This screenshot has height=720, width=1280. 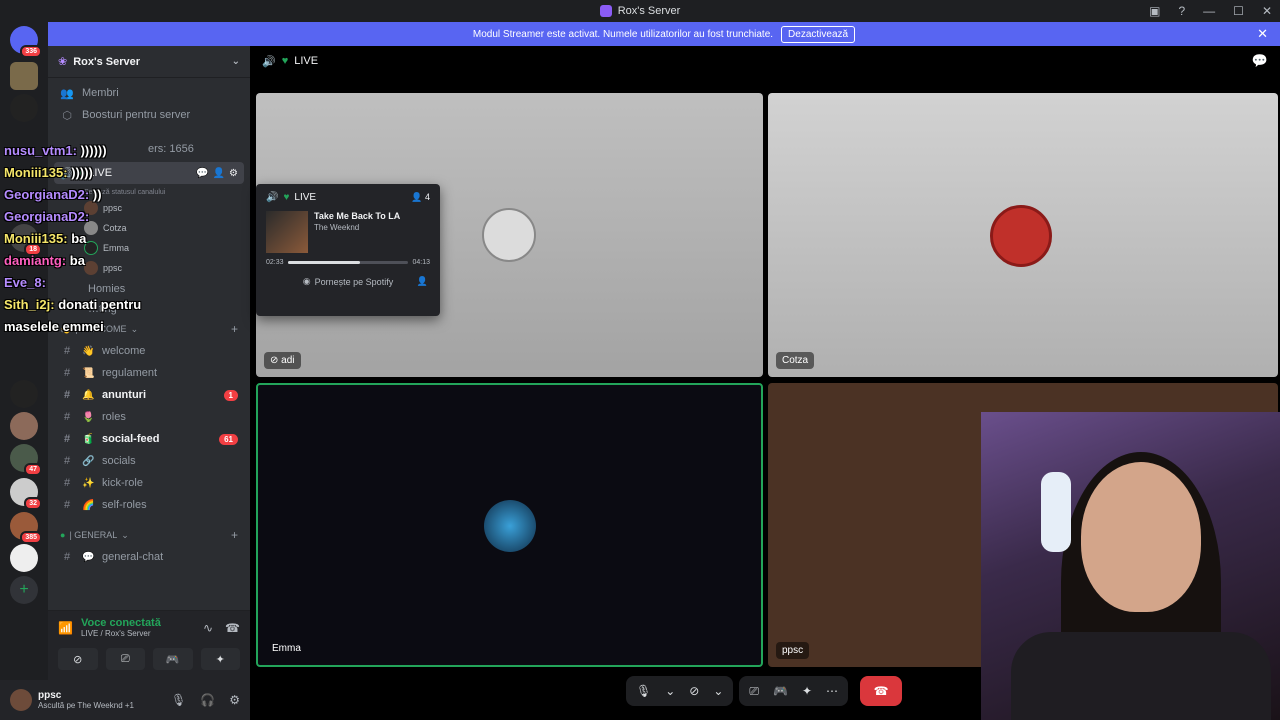 I want to click on category-general: ● | GENERAL ⌄ +, so click(x=149, y=535).